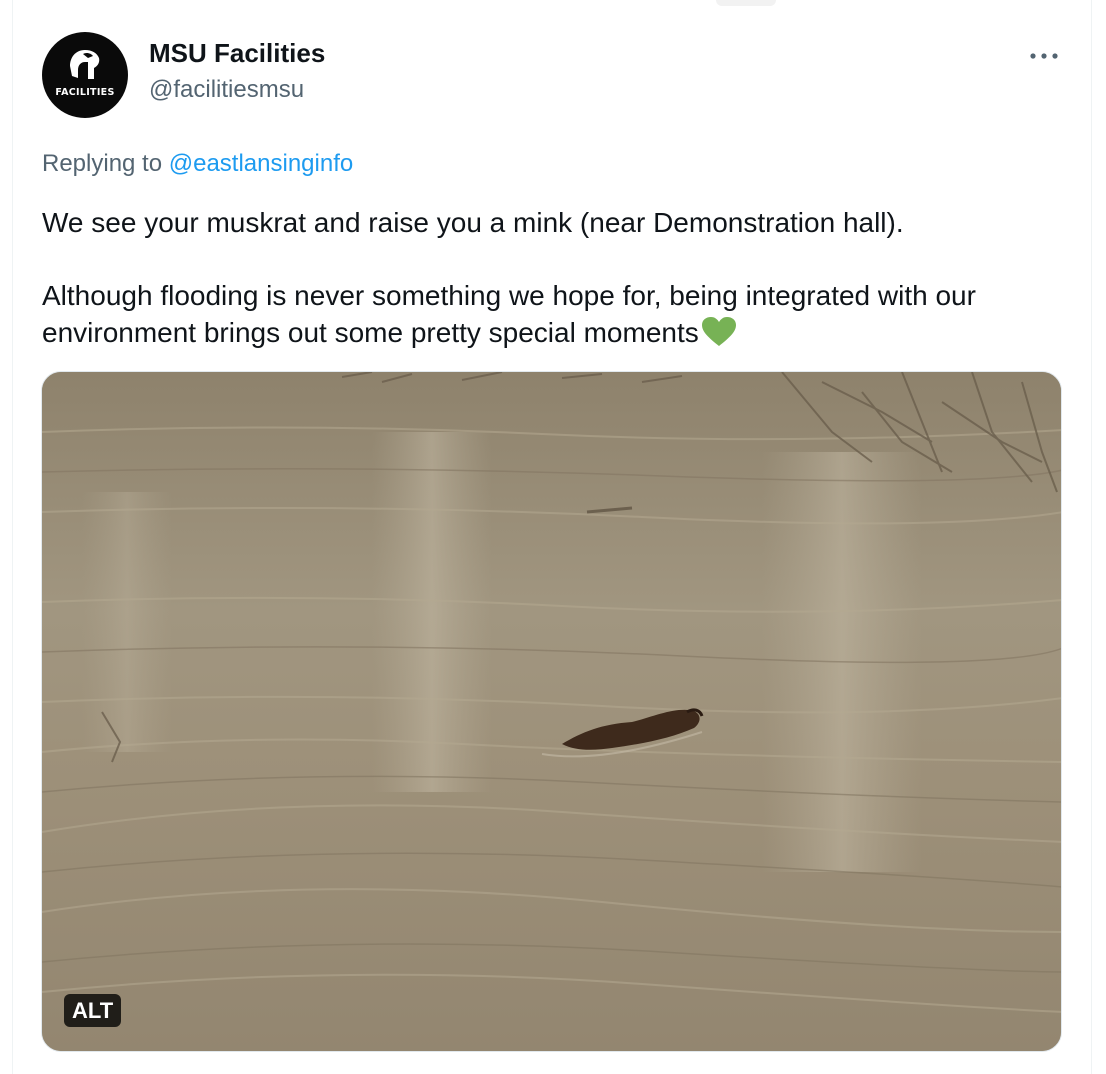  What do you see at coordinates (85, 64) in the screenshot?
I see `spartan-helmet-icon` at bounding box center [85, 64].